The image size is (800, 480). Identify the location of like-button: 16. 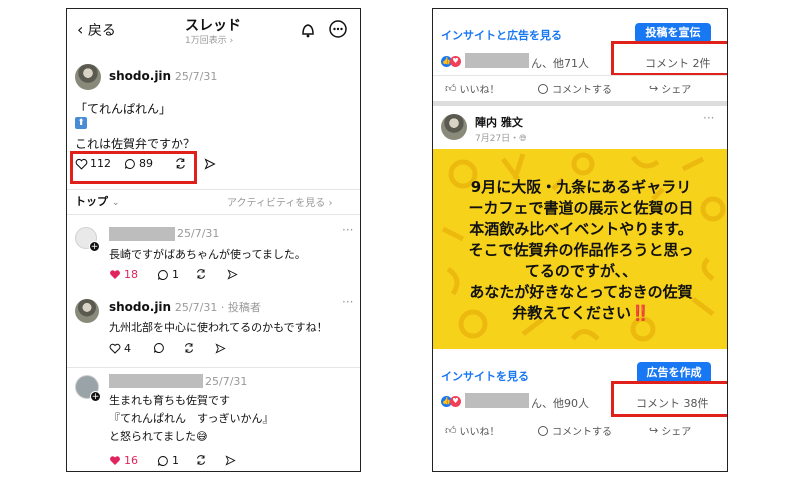
(123, 460).